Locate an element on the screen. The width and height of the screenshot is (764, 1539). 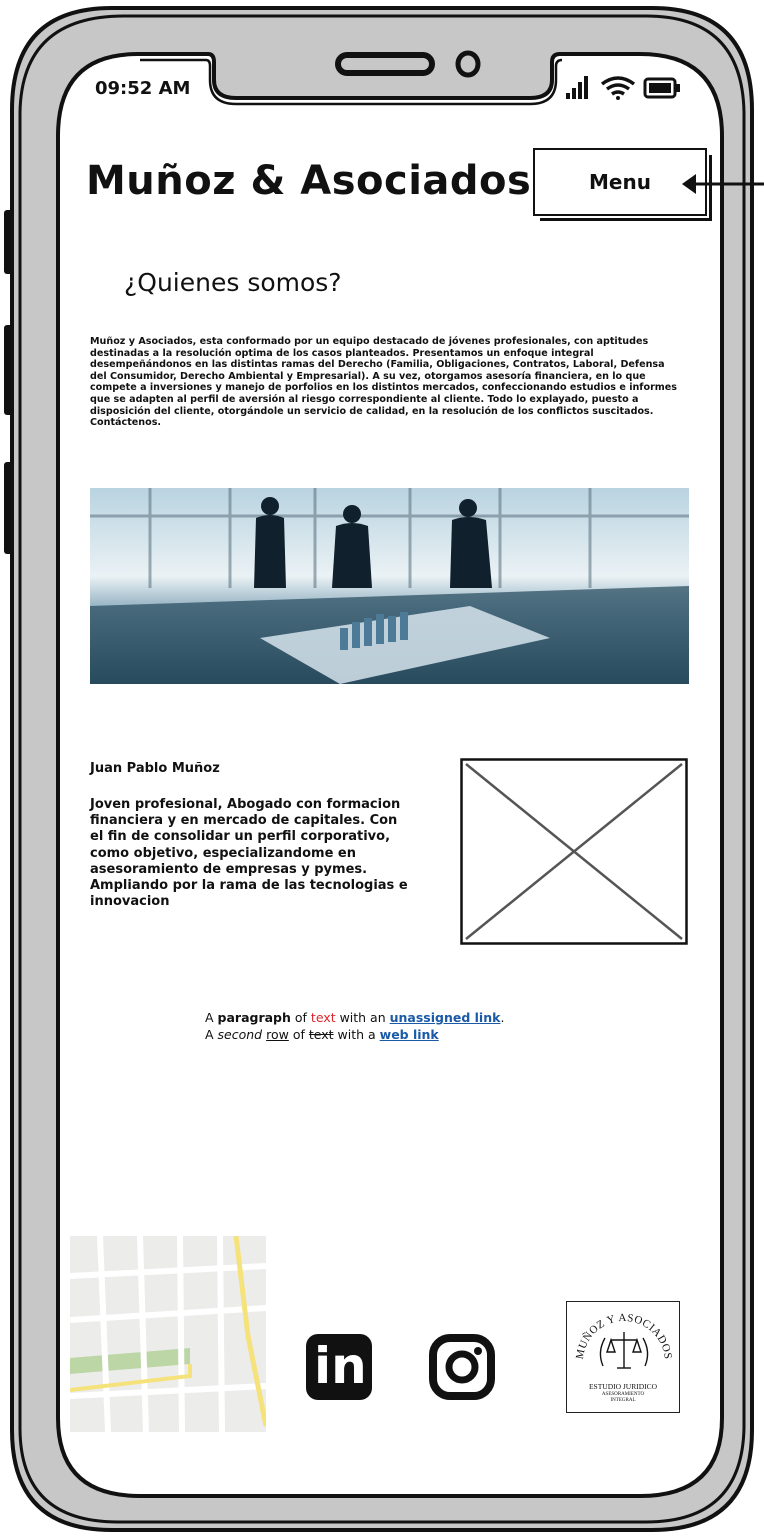
status-time: 09:52 AM is located at coordinates (143, 88).